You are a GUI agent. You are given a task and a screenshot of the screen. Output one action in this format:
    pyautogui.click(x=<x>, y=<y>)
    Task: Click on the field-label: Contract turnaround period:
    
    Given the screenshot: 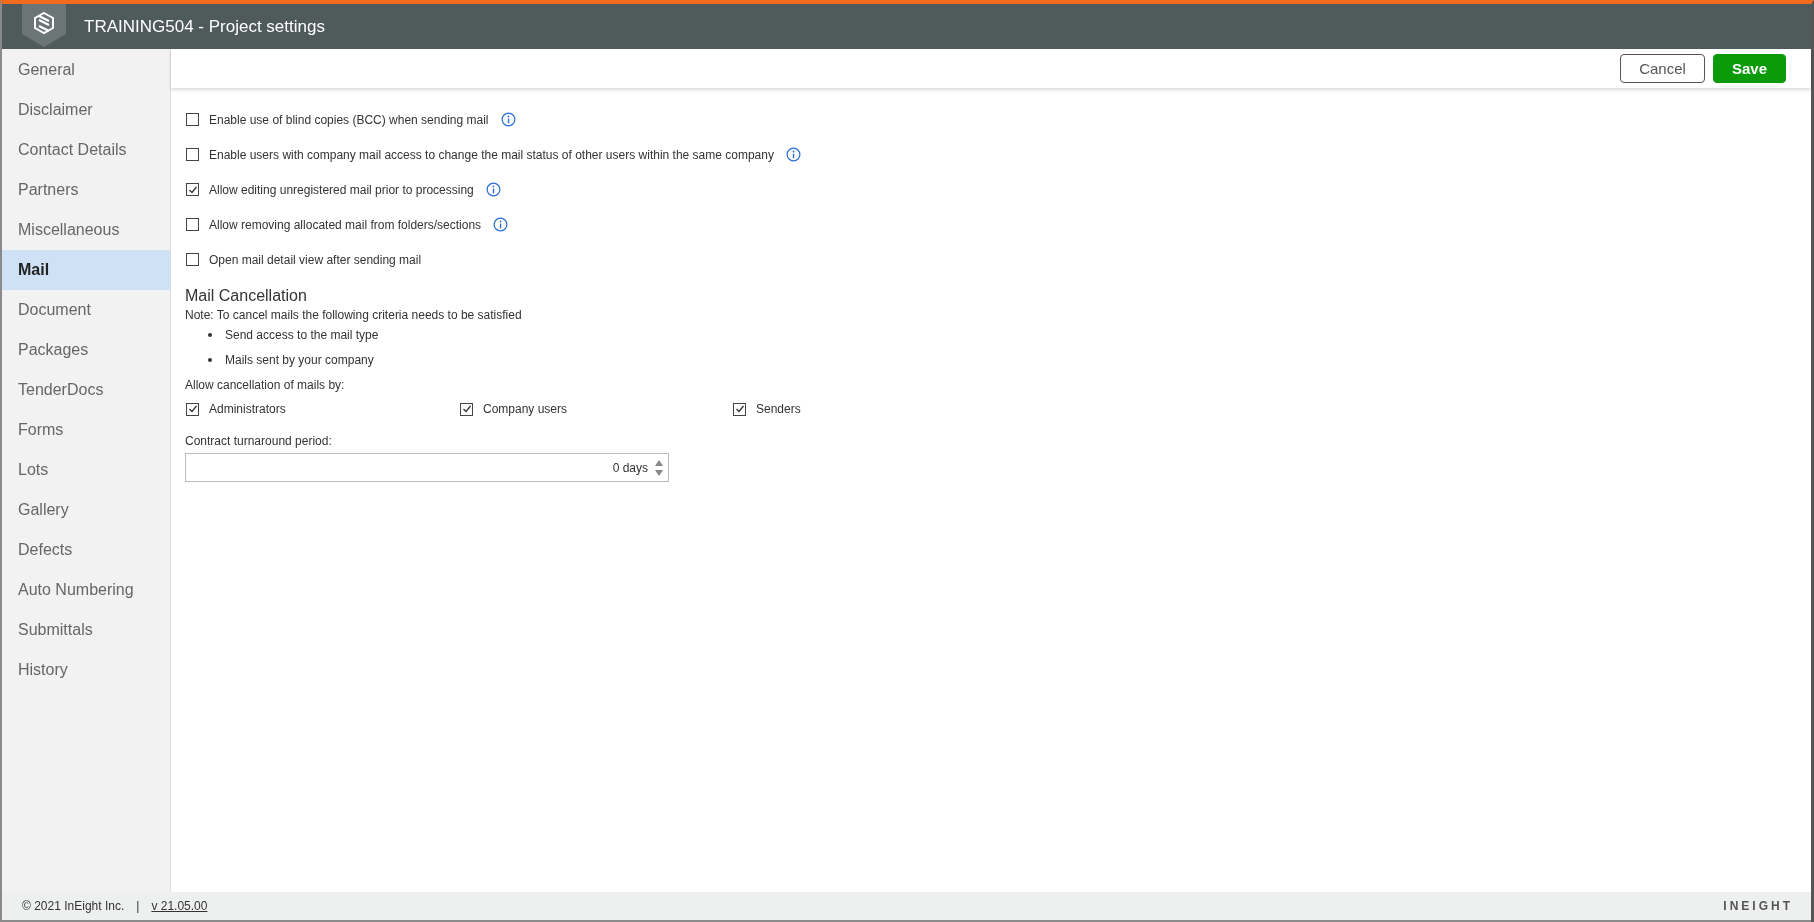 What is the action you would take?
    pyautogui.click(x=259, y=441)
    